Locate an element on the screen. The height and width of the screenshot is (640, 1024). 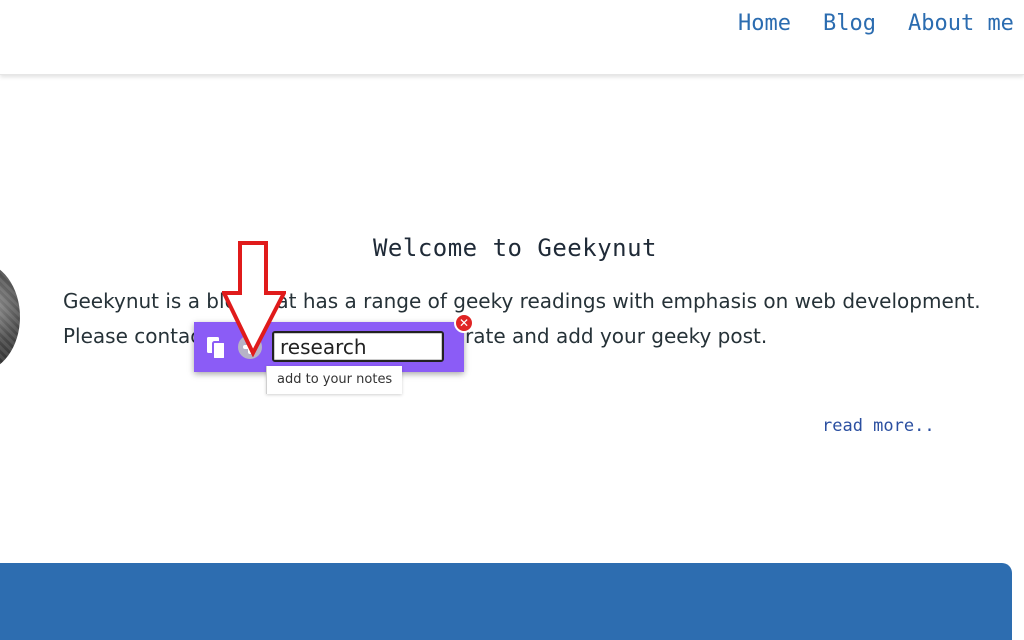
add-note-tooltip: add to your notes is located at coordinates (334, 380).